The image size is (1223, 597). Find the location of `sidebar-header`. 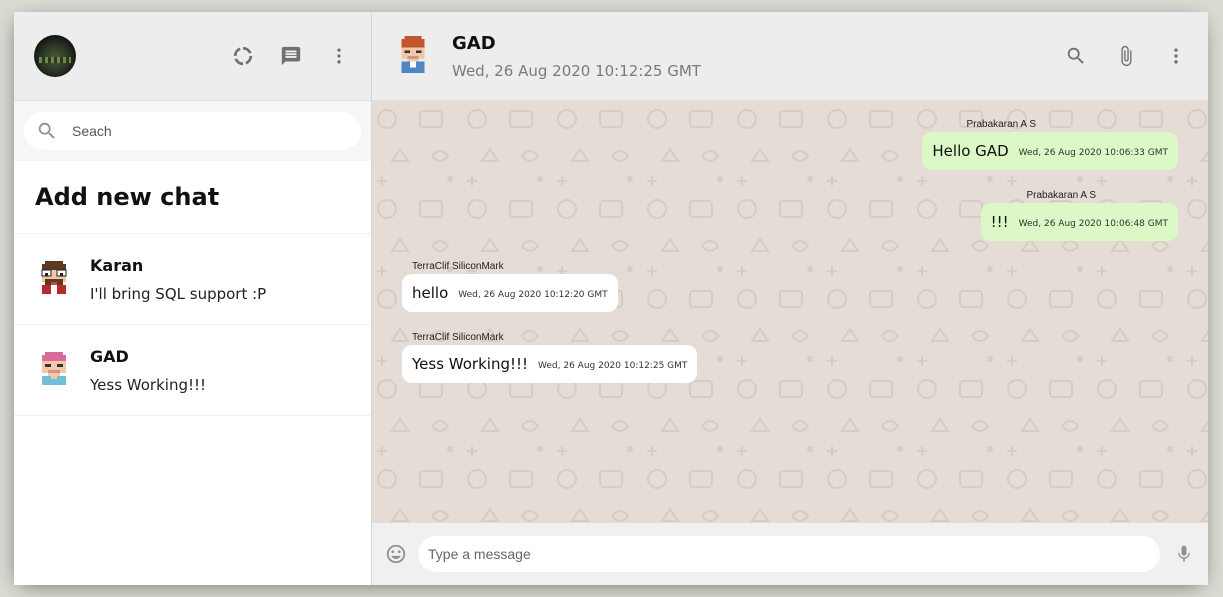

sidebar-header is located at coordinates (192, 56).